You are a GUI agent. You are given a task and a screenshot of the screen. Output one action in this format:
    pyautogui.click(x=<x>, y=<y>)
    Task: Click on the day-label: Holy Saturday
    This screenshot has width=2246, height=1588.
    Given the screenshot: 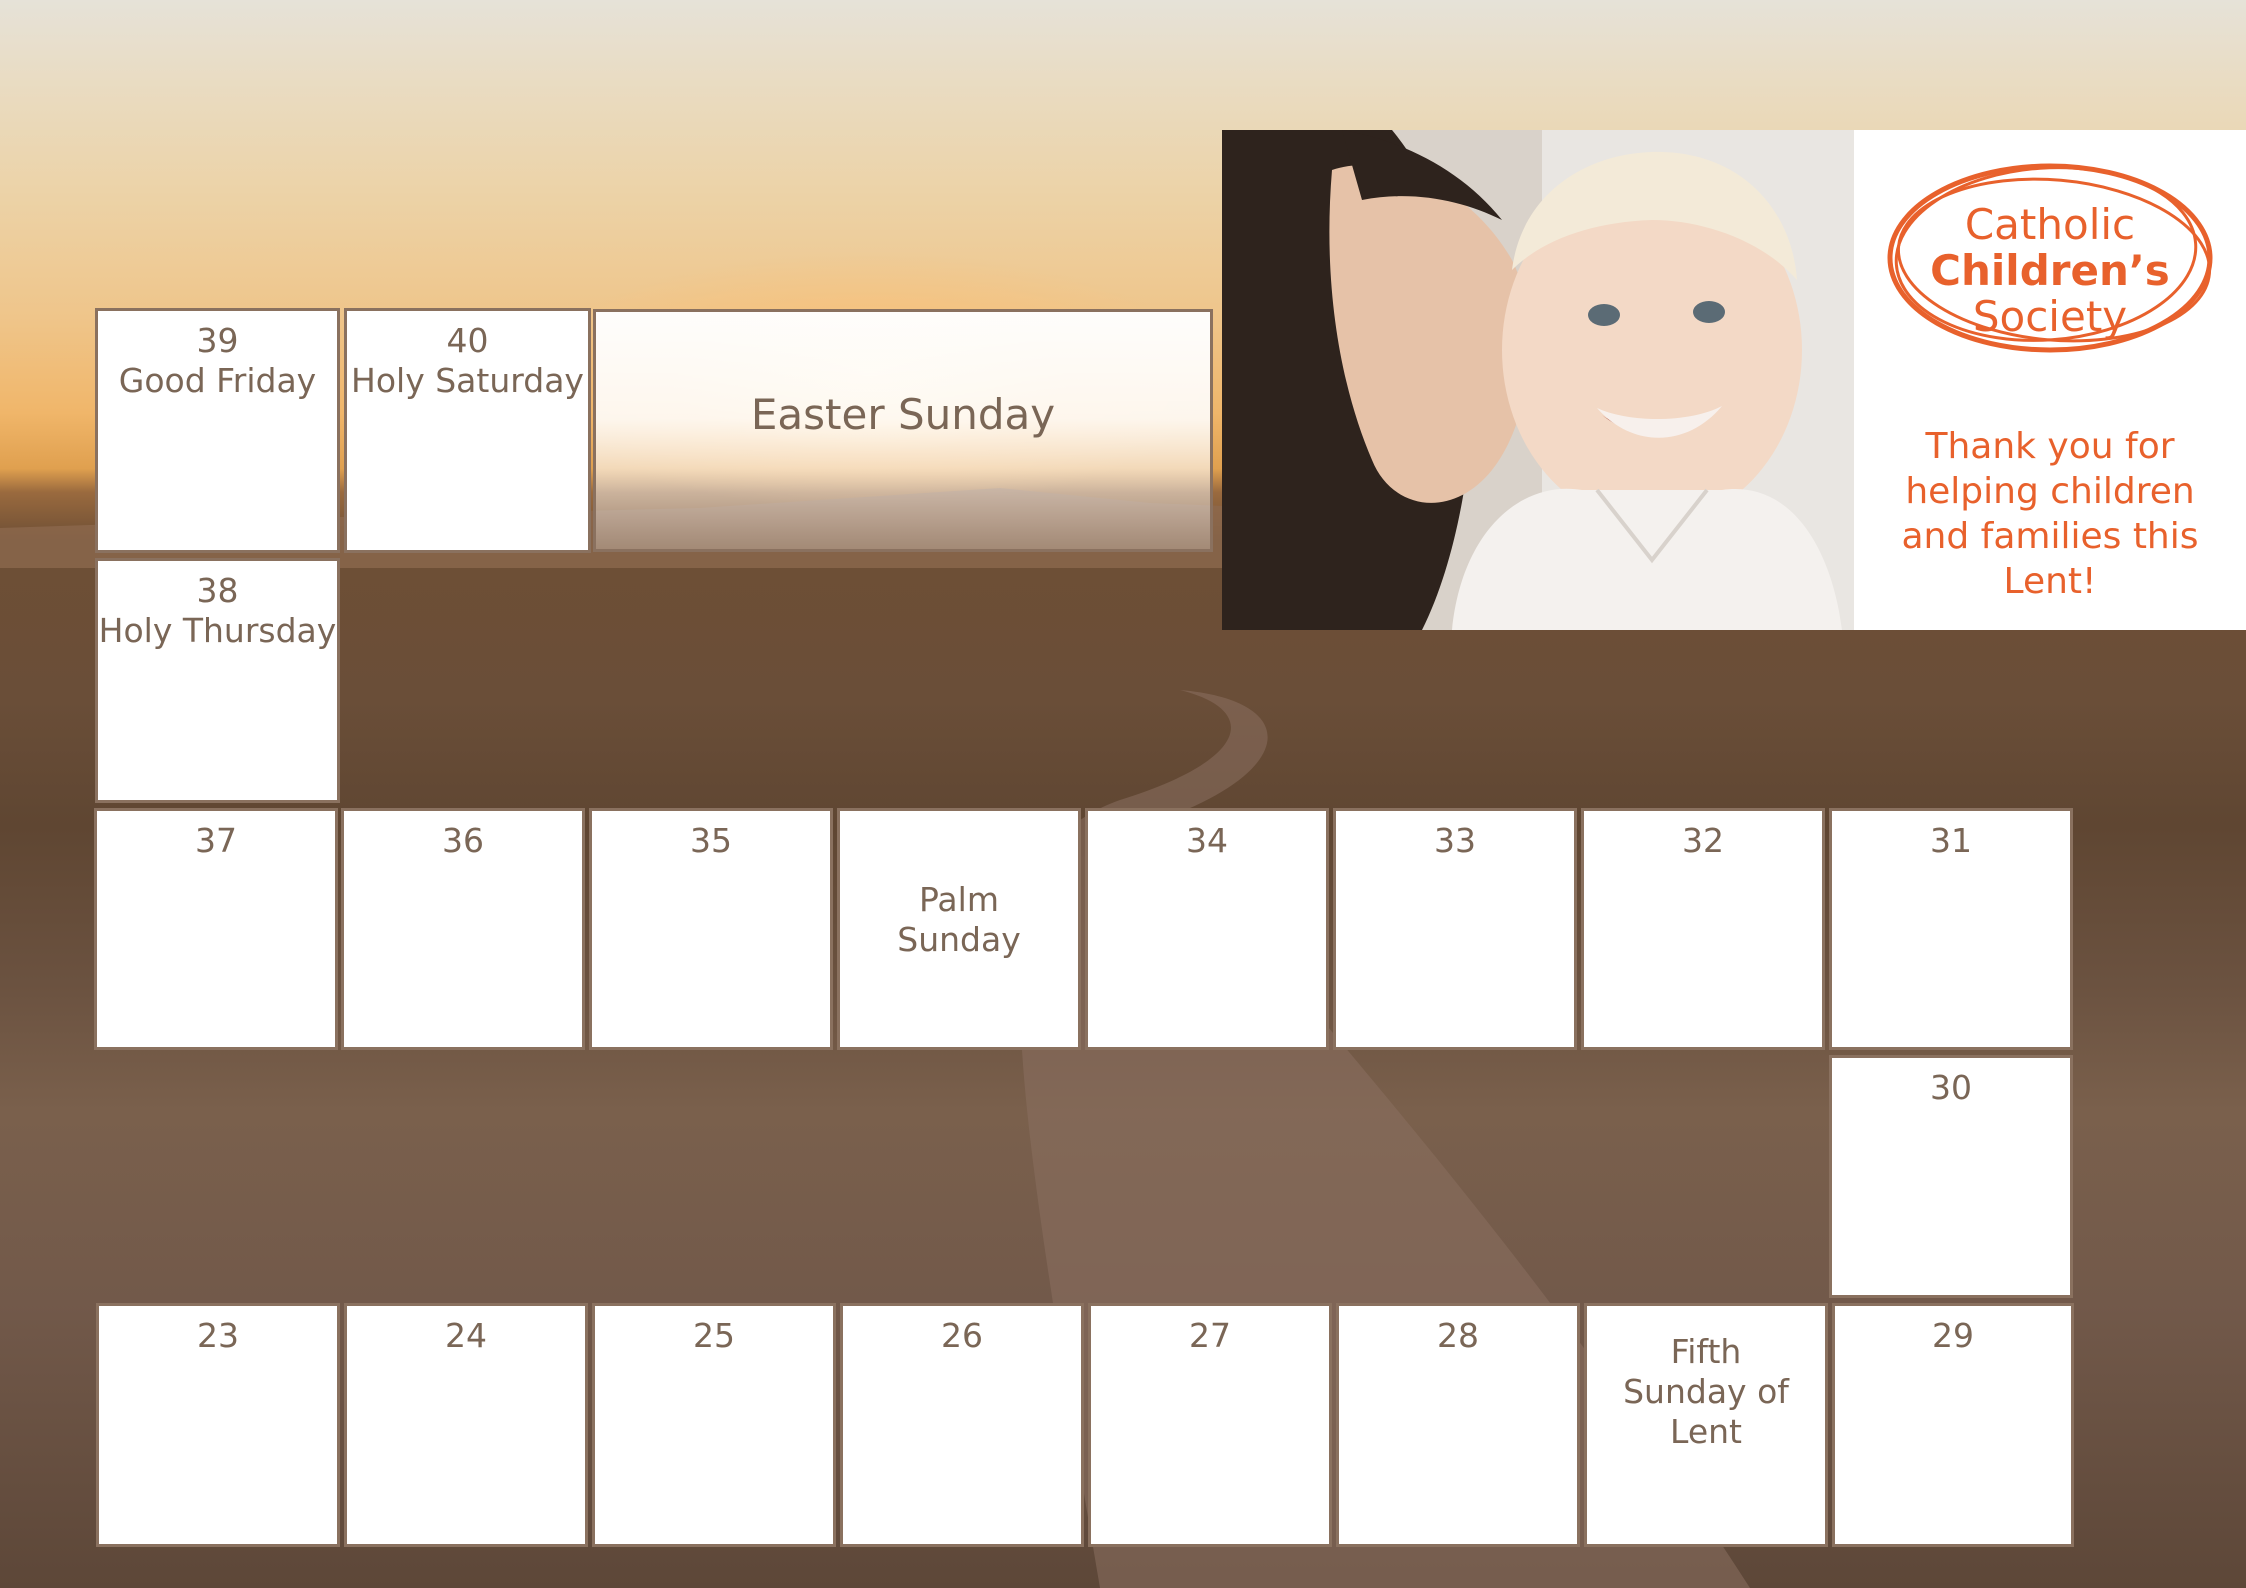 What is the action you would take?
    pyautogui.click(x=467, y=380)
    